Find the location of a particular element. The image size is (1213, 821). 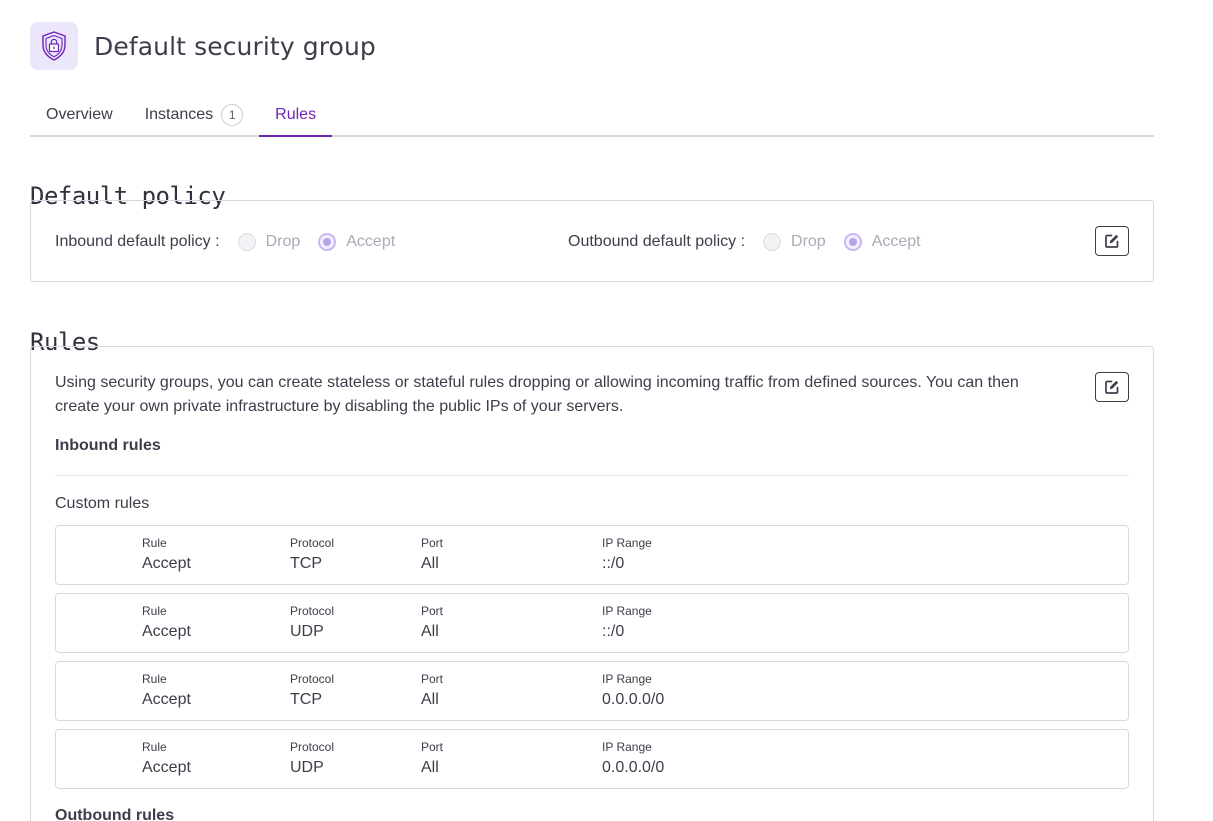

tab-instances: Instances 1 is located at coordinates (194, 114).